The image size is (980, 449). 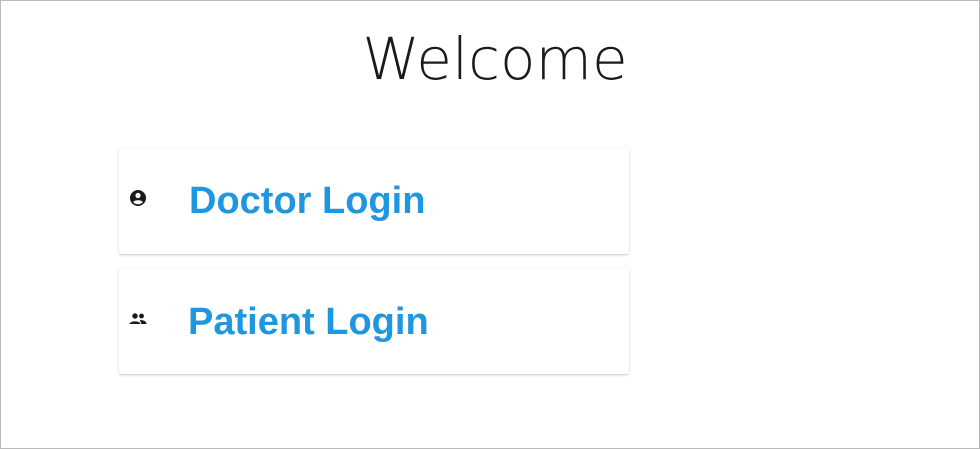 I want to click on page-title: Welcome, so click(x=495, y=59).